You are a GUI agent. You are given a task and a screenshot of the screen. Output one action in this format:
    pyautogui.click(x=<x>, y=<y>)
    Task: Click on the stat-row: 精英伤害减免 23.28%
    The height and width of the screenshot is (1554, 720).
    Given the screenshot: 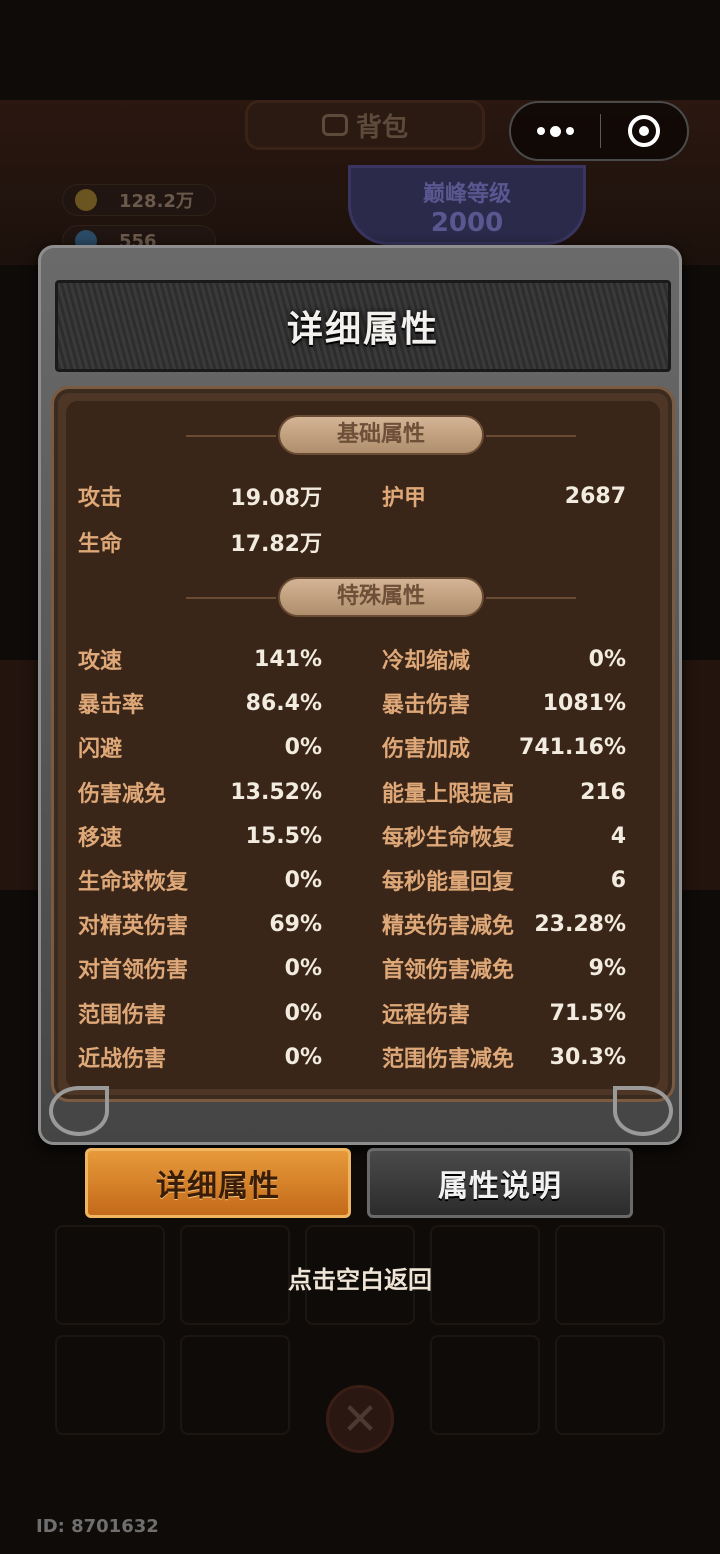 What is the action you would take?
    pyautogui.click(x=504, y=924)
    